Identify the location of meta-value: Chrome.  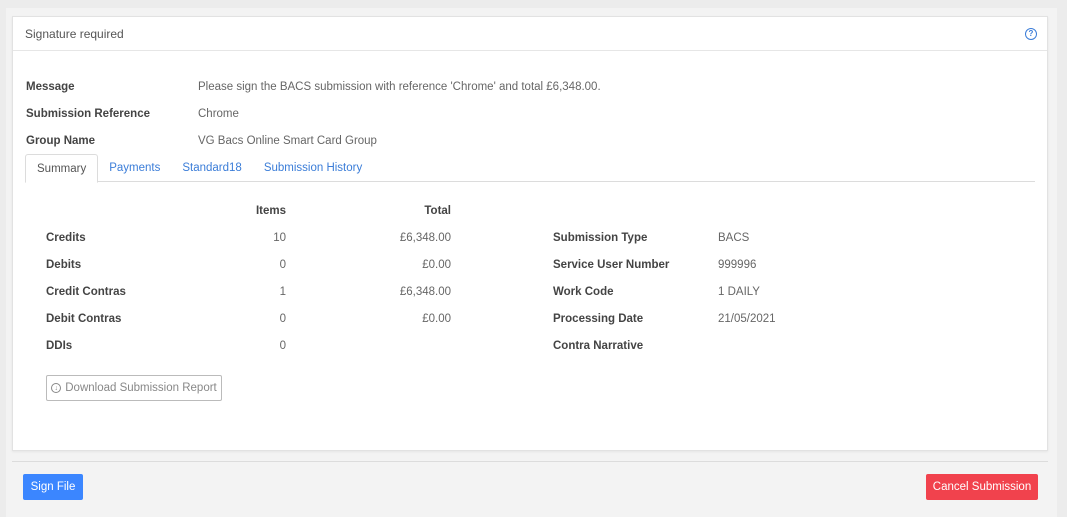
(218, 113).